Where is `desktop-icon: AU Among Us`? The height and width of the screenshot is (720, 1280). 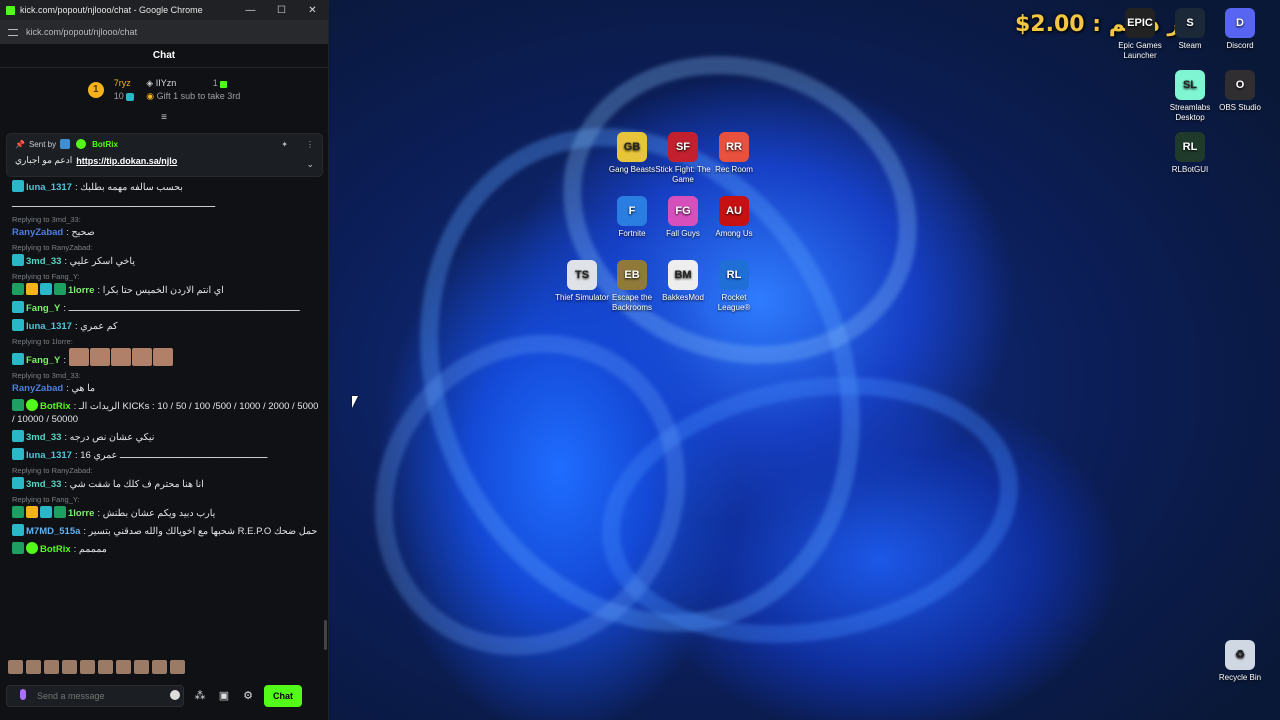 desktop-icon: AU Among Us is located at coordinates (734, 217).